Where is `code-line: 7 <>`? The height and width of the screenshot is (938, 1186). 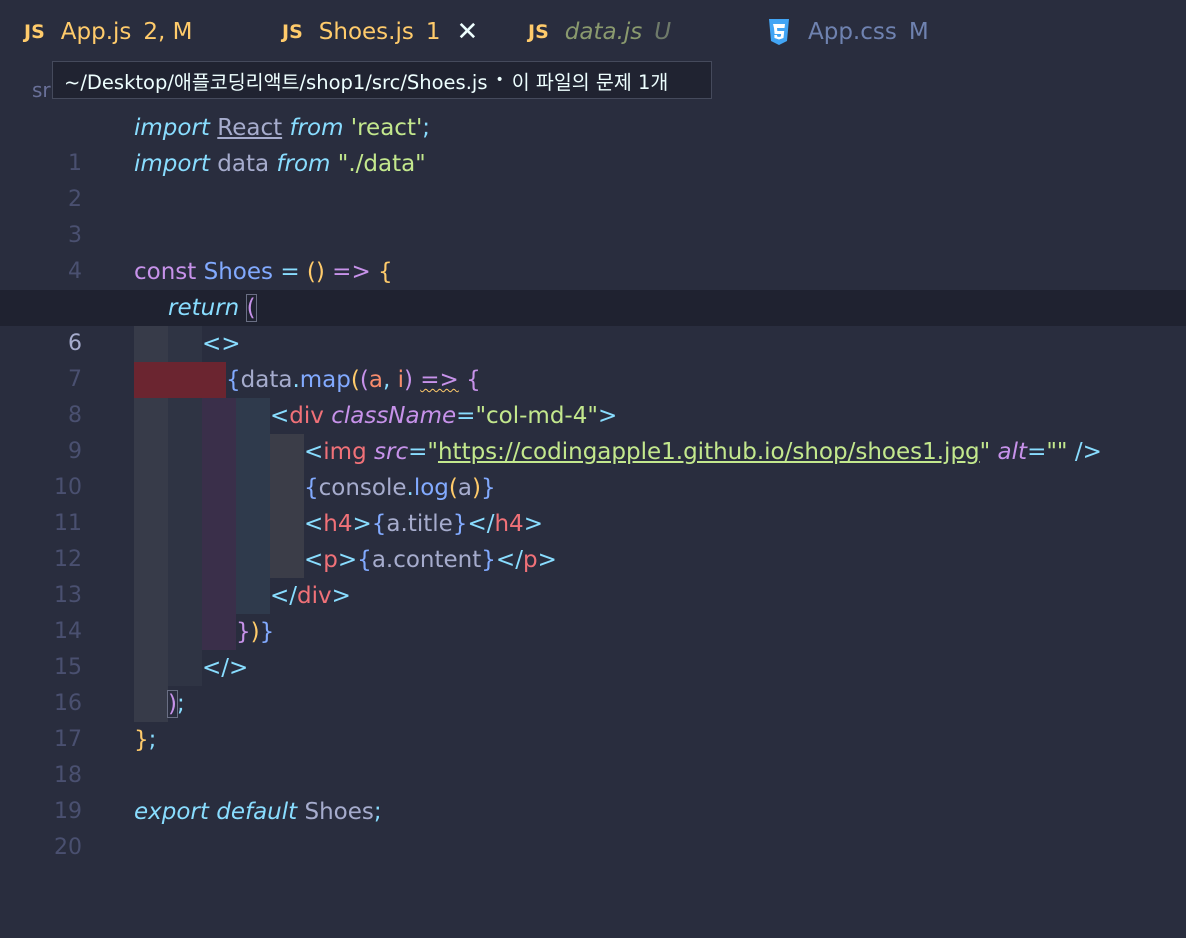 code-line: 7 <> is located at coordinates (593, 359).